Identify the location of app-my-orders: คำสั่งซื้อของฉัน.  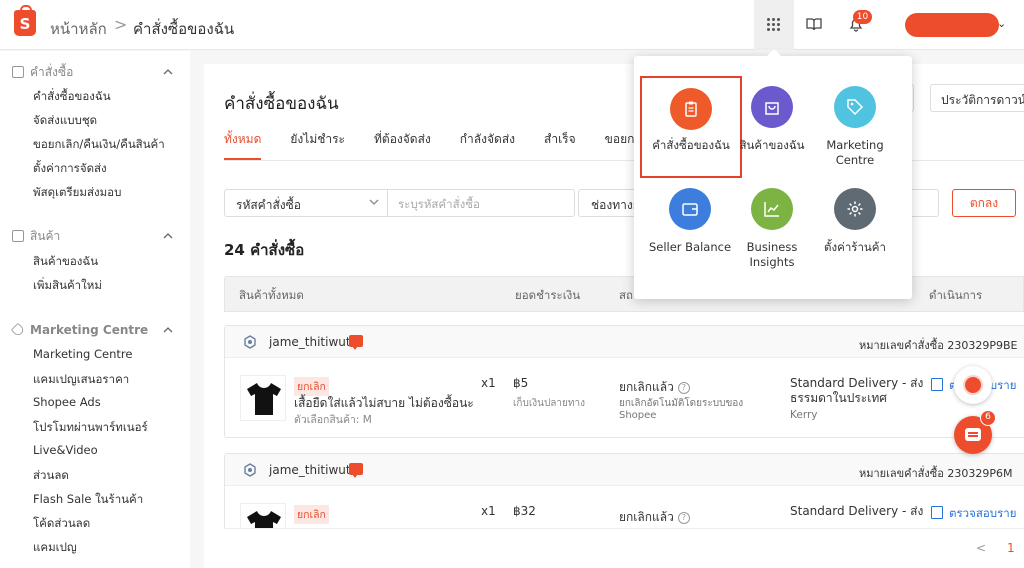
(691, 127).